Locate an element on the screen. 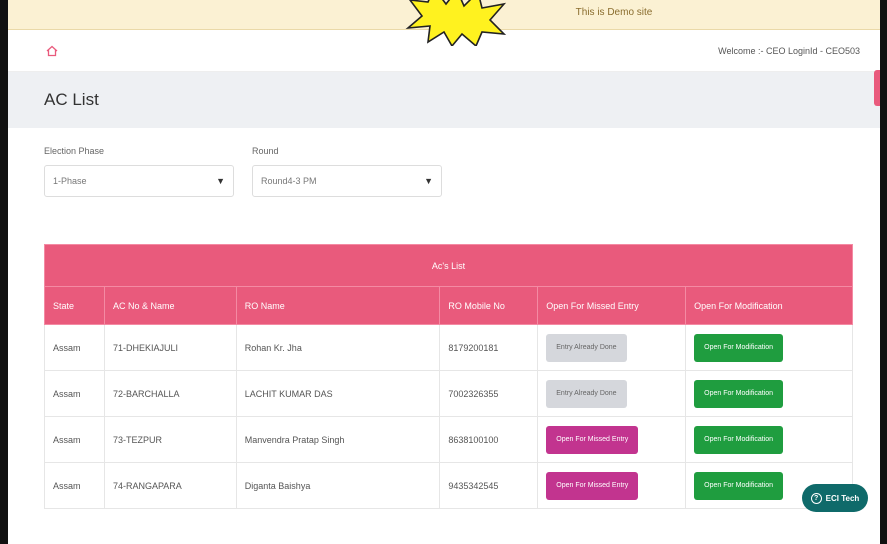 This screenshot has width=887, height=544. cell-ac-name: 71-DHEKIAJULI is located at coordinates (170, 347).